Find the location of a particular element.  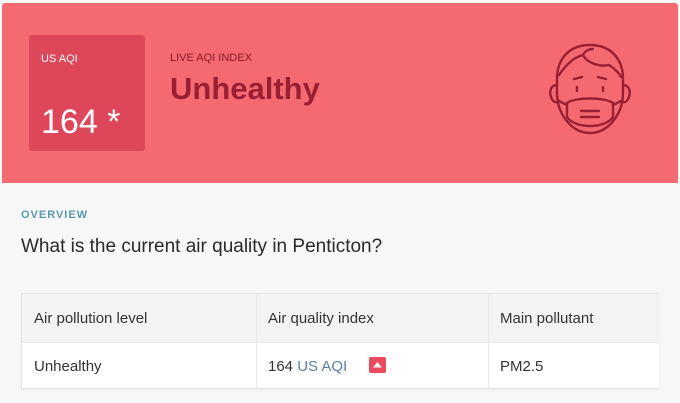

cell-aqi-number: 164 is located at coordinates (281, 366).